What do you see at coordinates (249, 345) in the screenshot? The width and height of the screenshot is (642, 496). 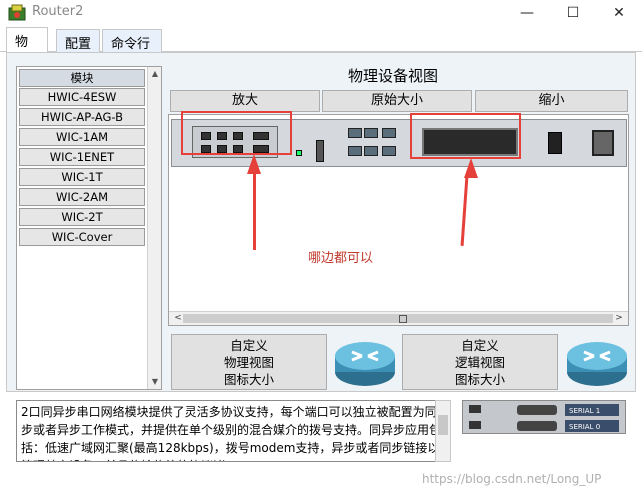 I see `custom-physical-line1: 自定义` at bounding box center [249, 345].